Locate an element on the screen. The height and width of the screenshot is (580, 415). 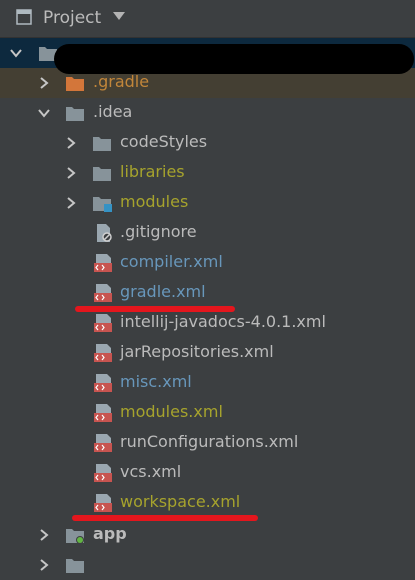
annotation-underline-workspace-xml is located at coordinates (165, 518).